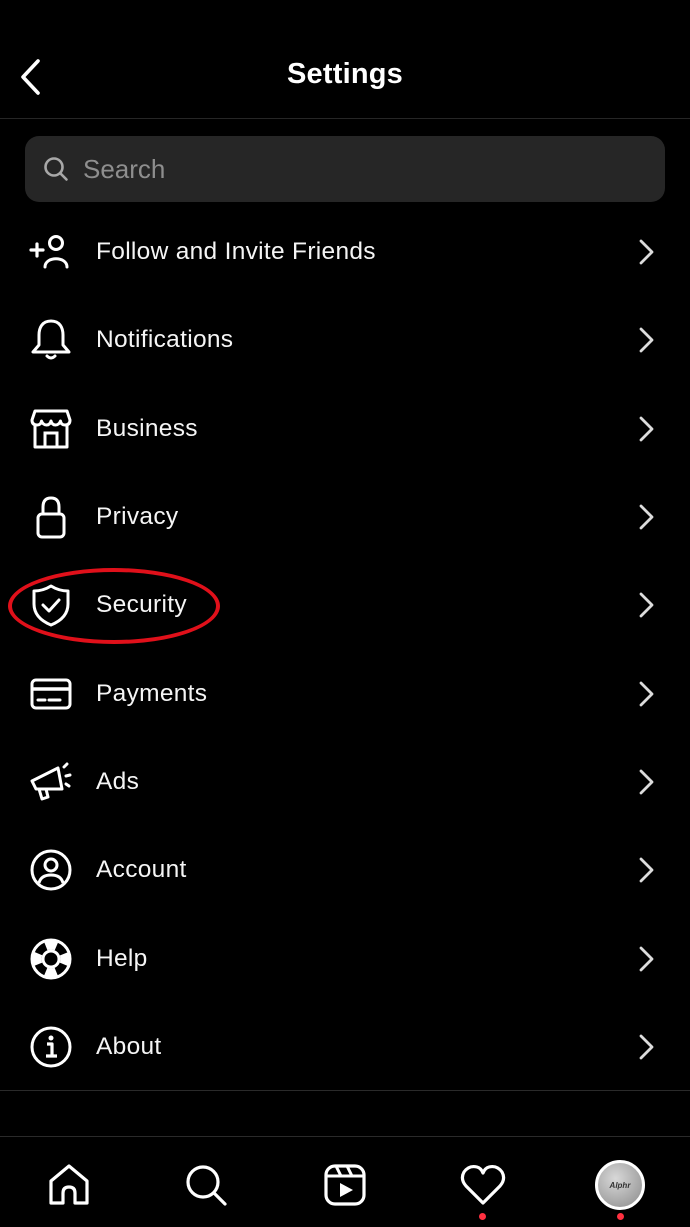 This screenshot has width=690, height=1227. I want to click on avatar: Alphr, so click(620, 1185).